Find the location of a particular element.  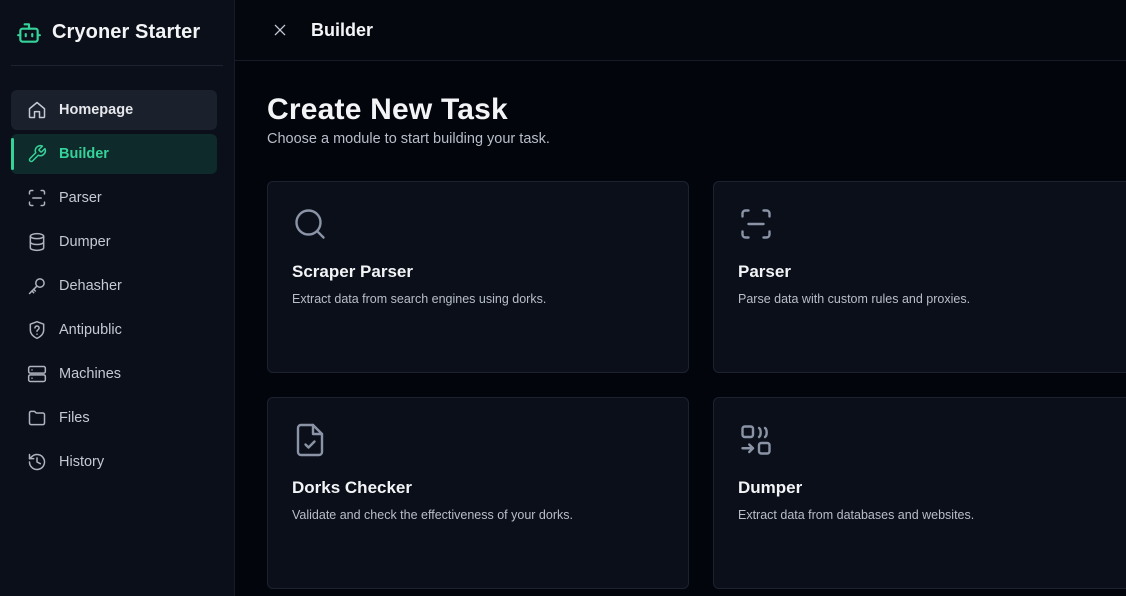

sidebar-item-label: Antipublic is located at coordinates (90, 330).